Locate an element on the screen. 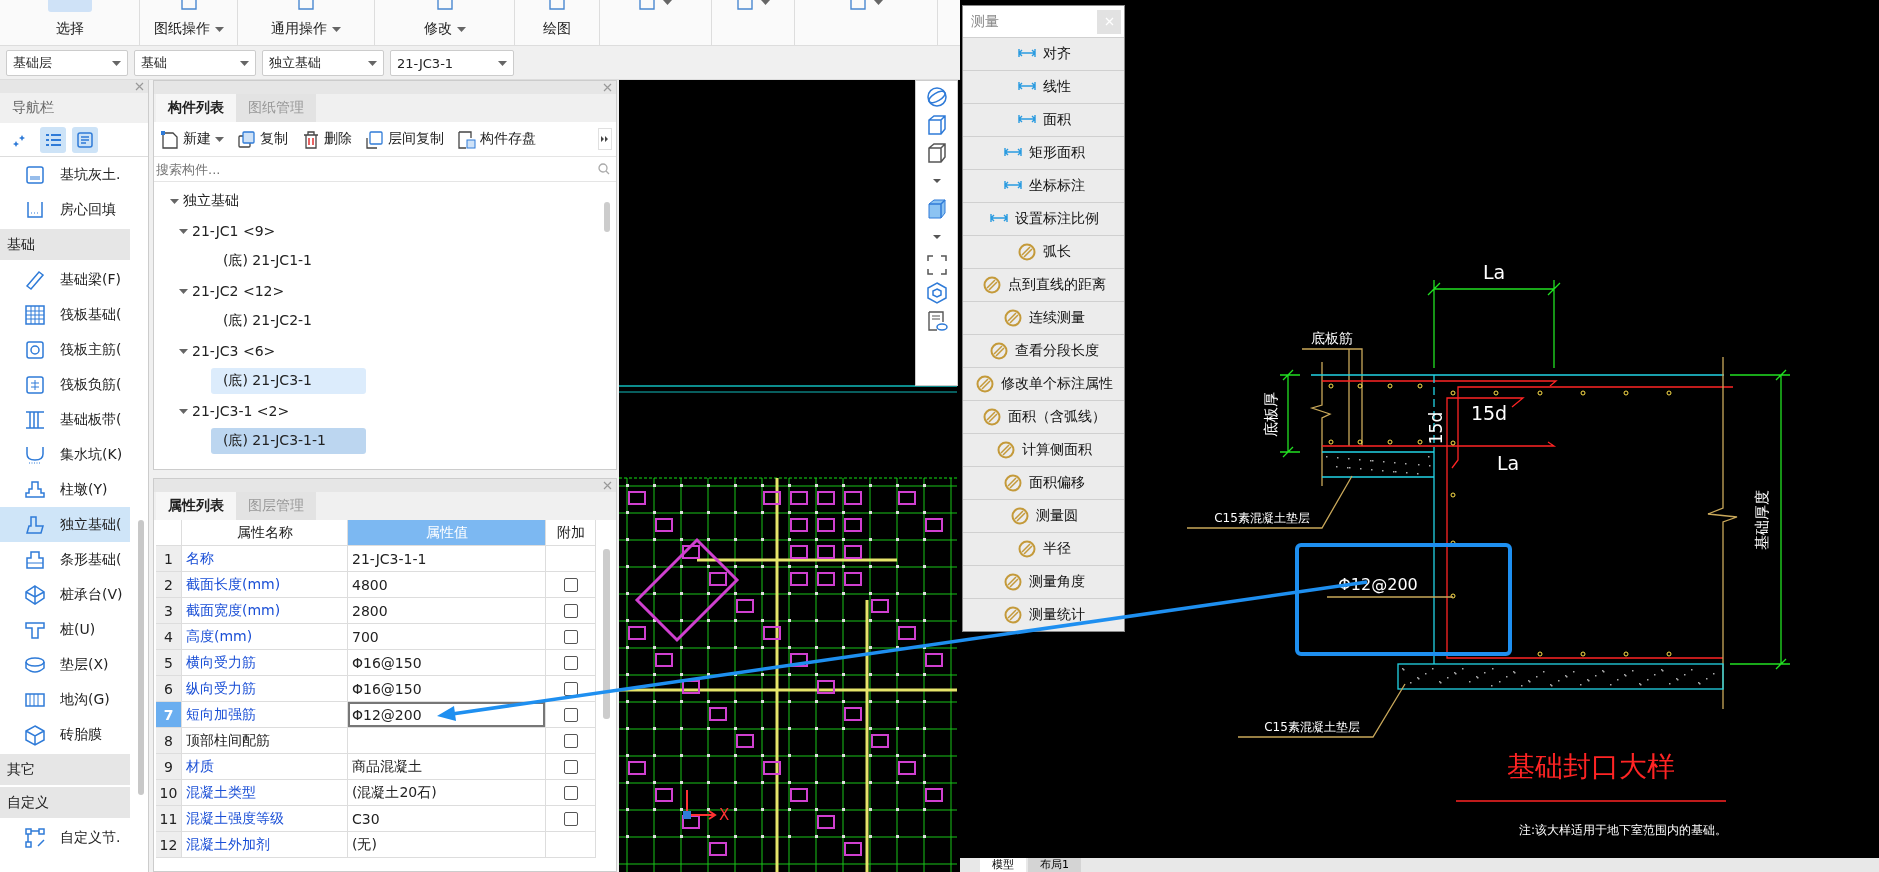 The height and width of the screenshot is (872, 1879). column-header: 附加 is located at coordinates (571, 533).